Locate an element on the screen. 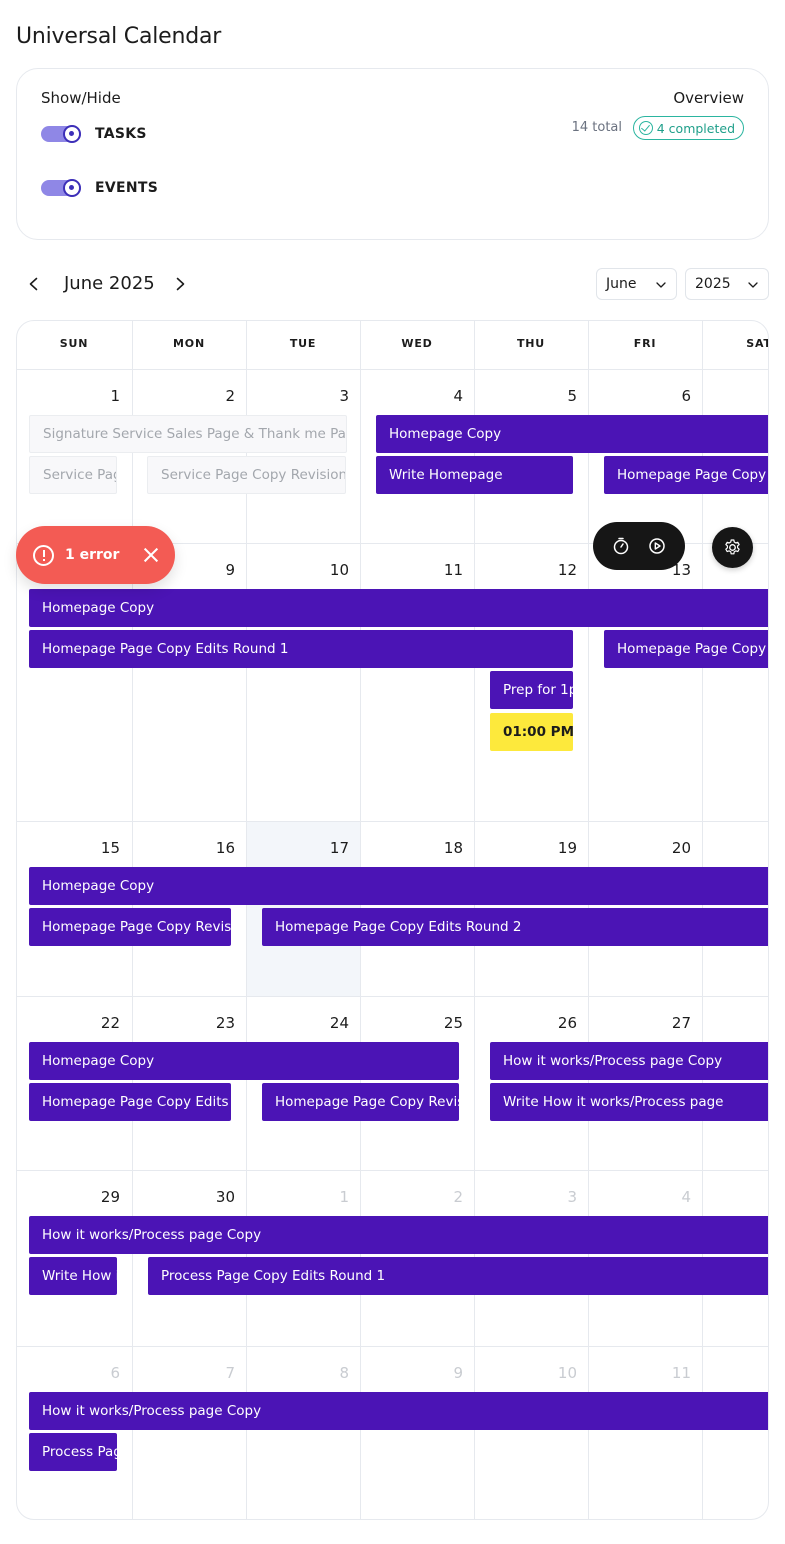  month-select: June is located at coordinates (636, 284).